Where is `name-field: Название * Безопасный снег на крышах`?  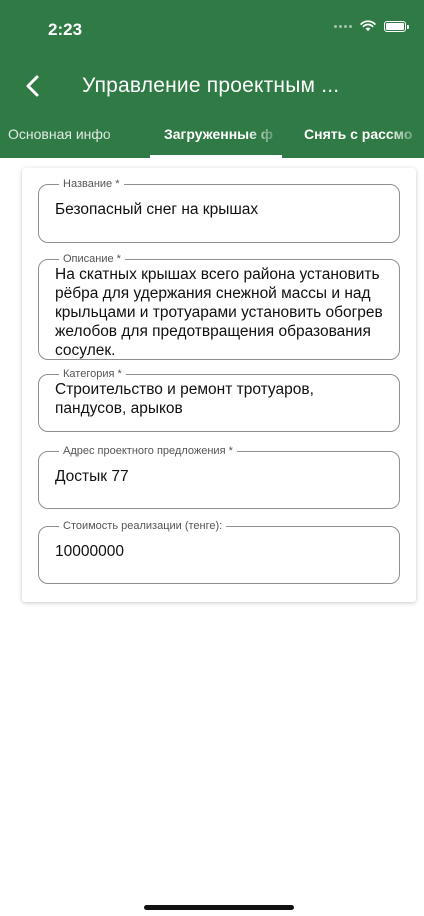
name-field: Название * Безопасный снег на крышах is located at coordinates (219, 210).